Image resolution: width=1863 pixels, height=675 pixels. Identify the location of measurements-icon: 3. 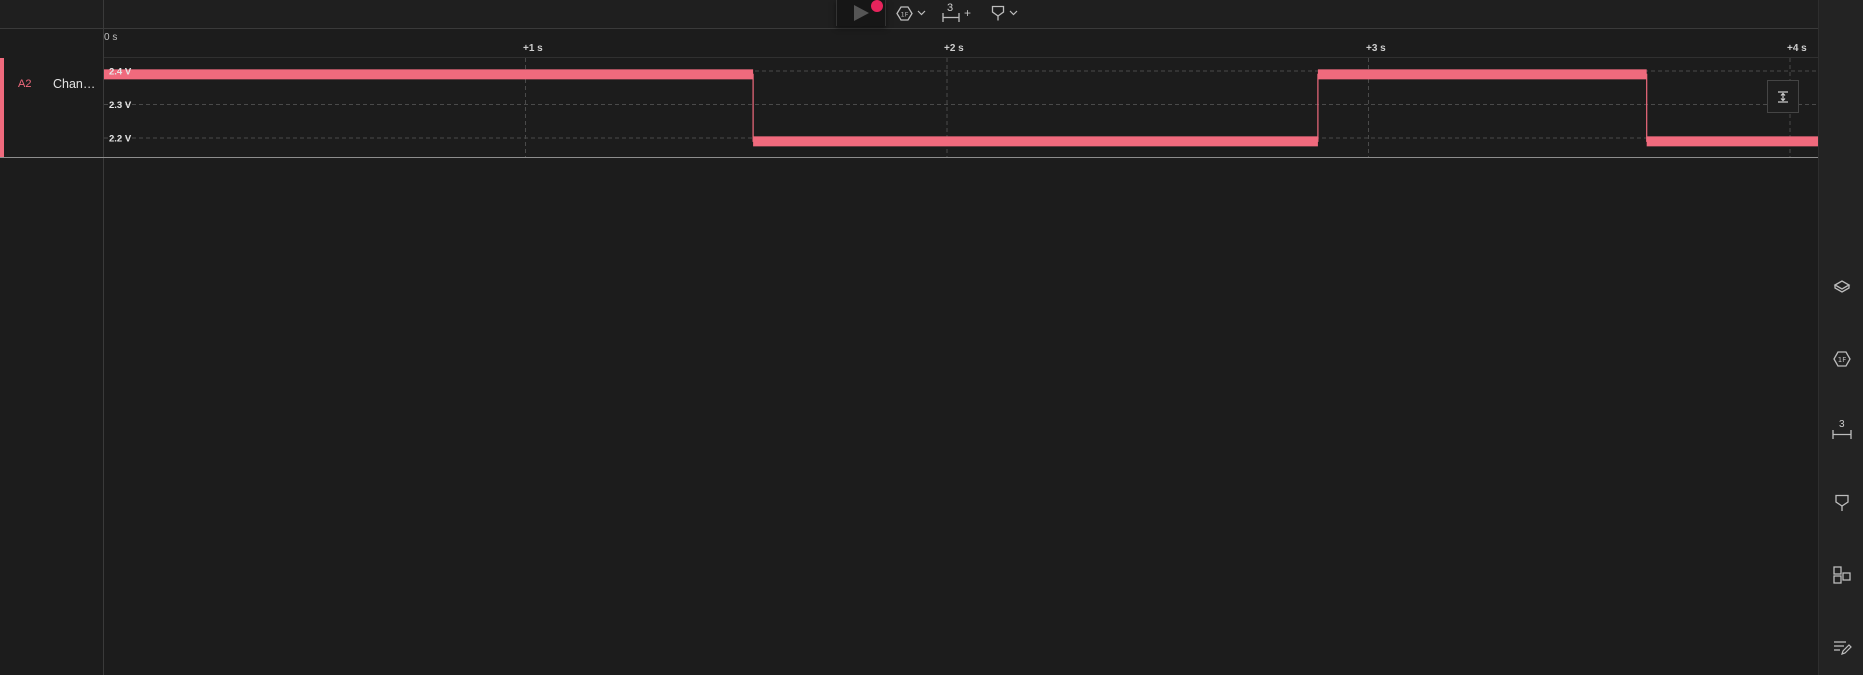
(1842, 430).